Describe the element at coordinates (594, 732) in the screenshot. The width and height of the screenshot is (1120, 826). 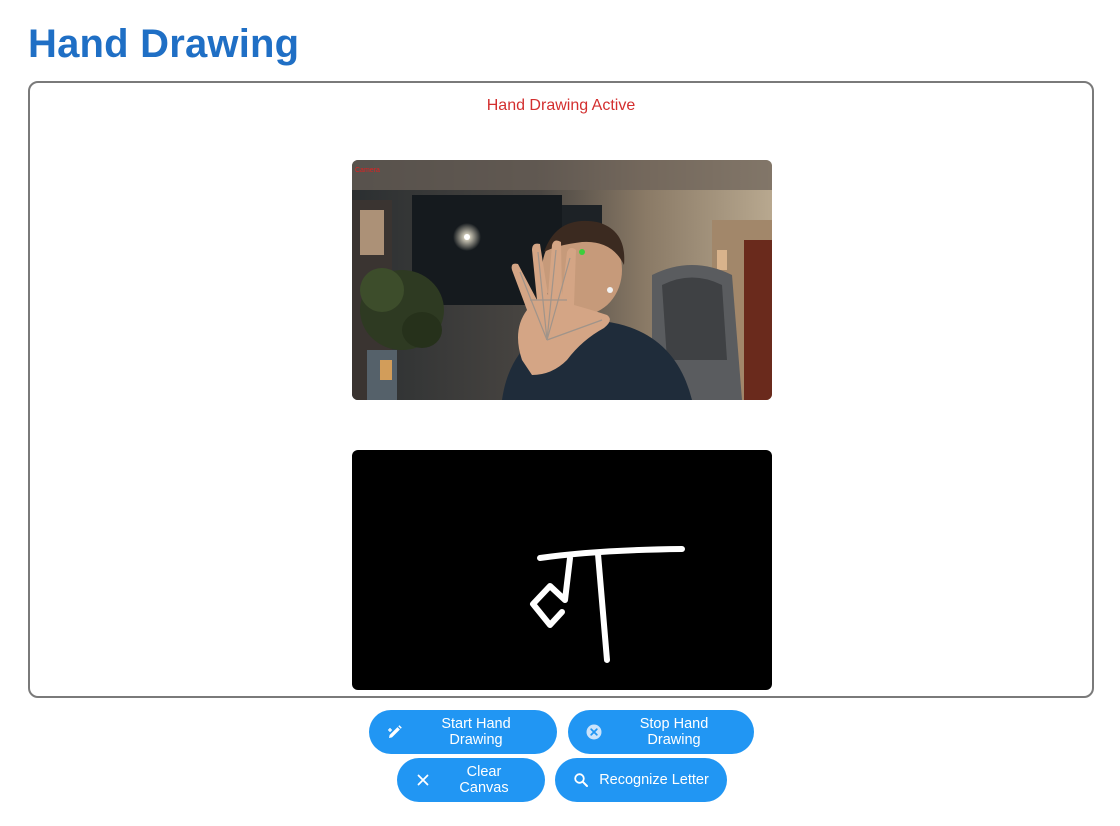
I see `cancel-circle-icon` at that location.